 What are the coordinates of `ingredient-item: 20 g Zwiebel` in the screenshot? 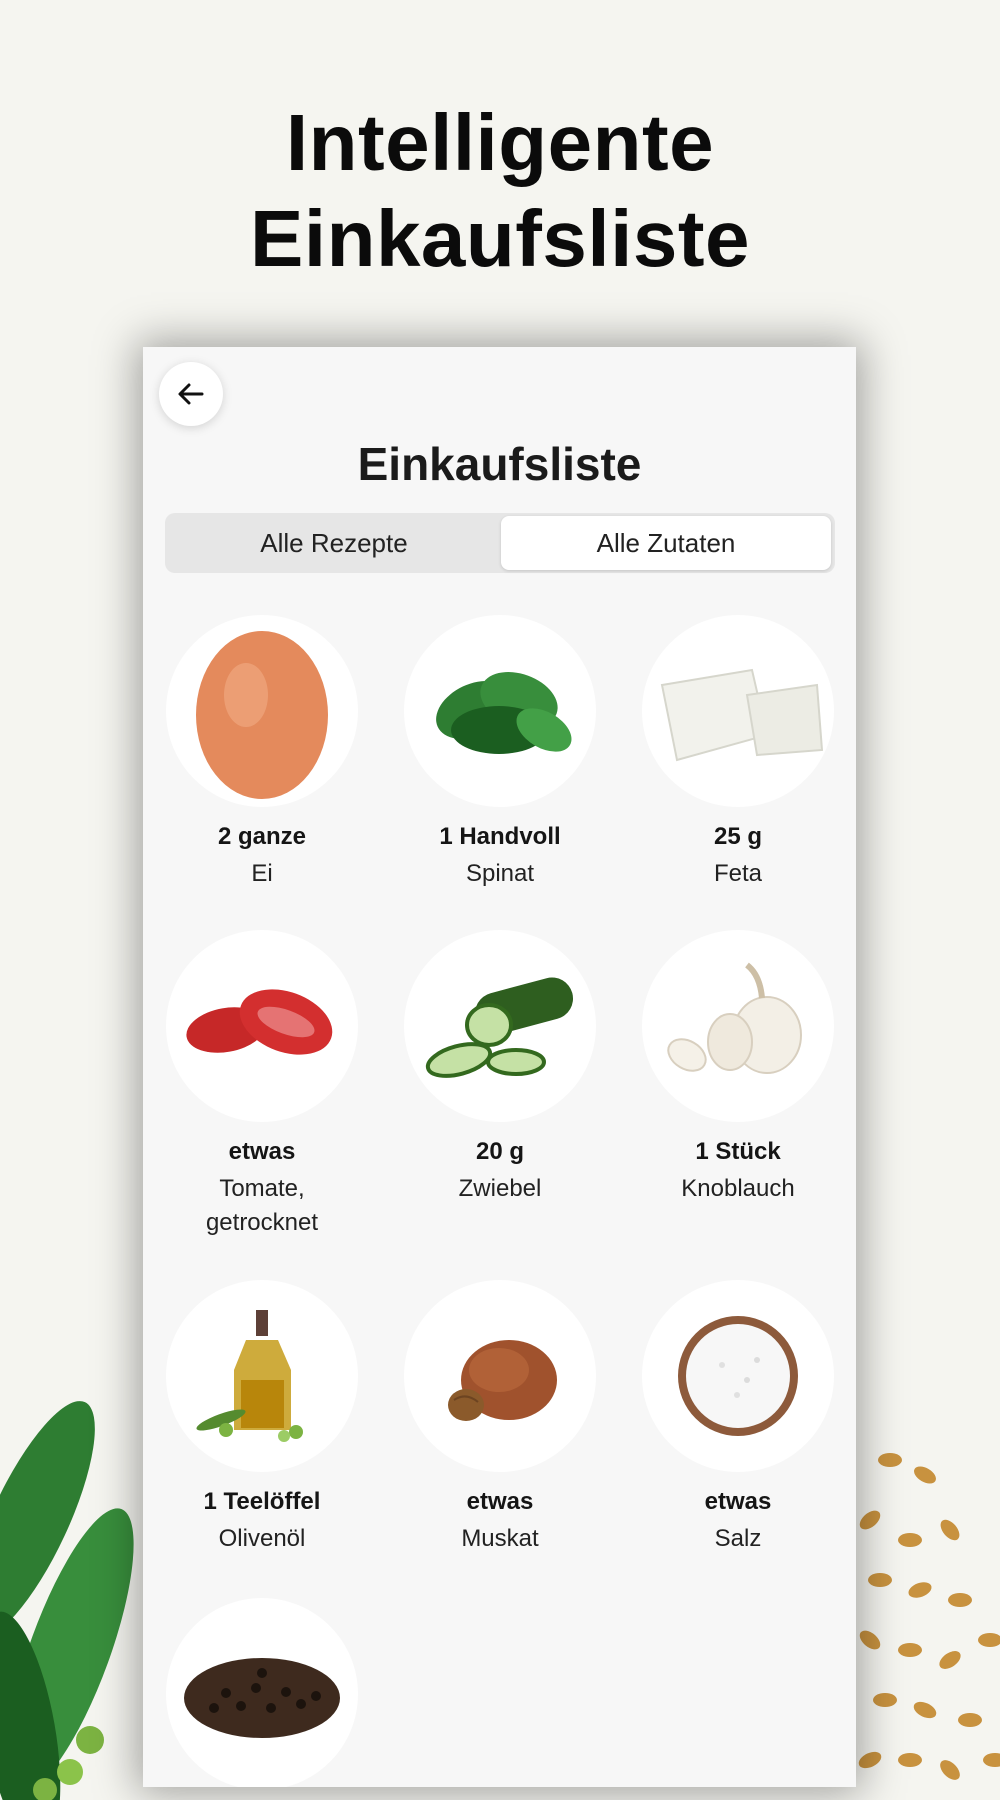 It's located at (500, 1068).